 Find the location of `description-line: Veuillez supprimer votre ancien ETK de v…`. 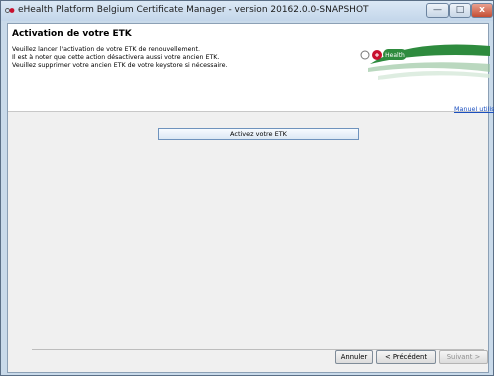

description-line: Veuillez supprimer votre ancien ETK de v… is located at coordinates (120, 65).